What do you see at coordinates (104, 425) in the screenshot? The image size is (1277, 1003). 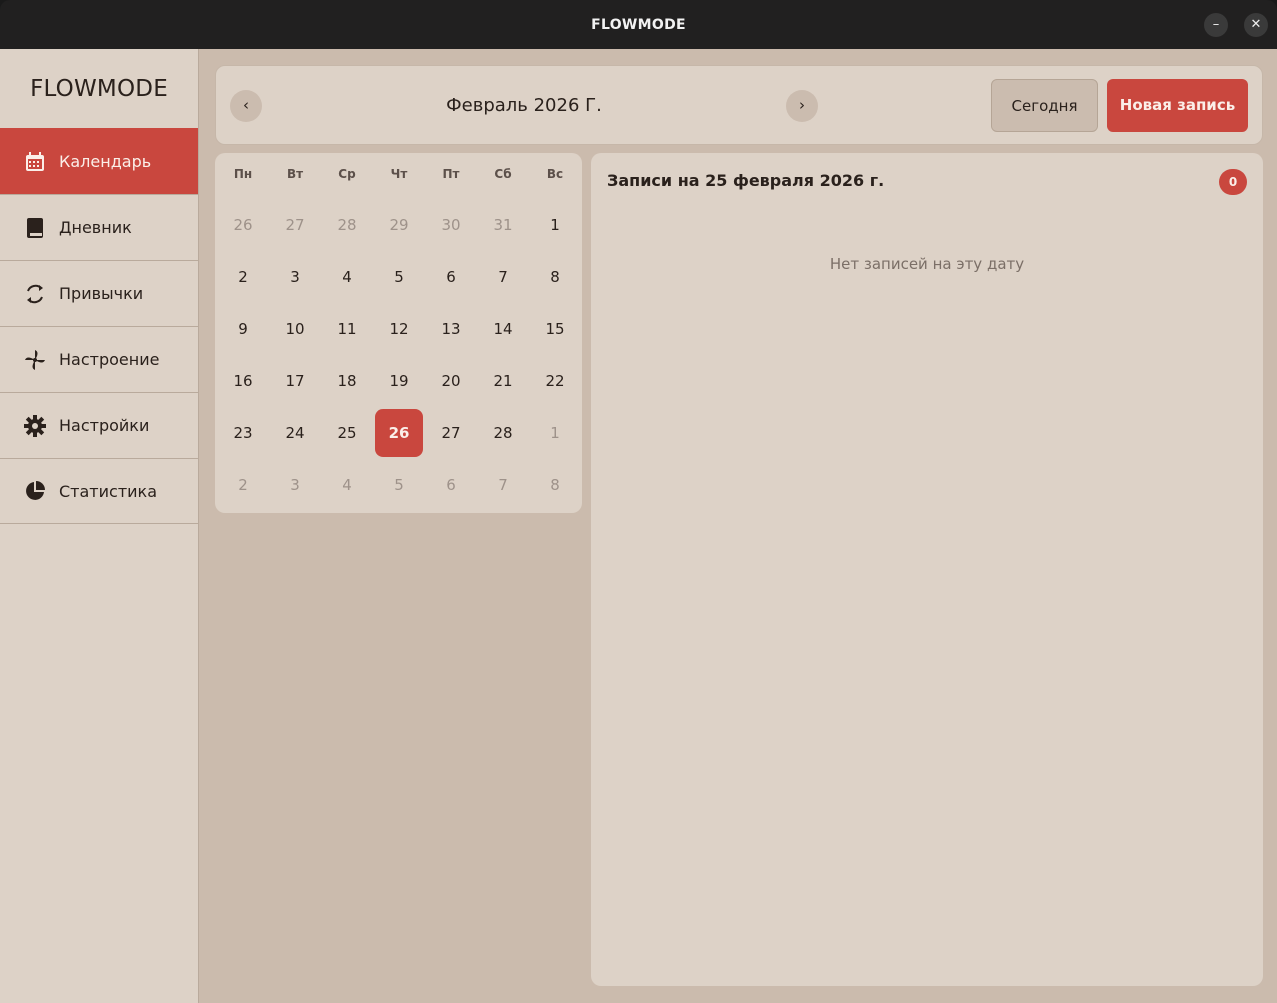 I see `sidebar-item-label: Настройки` at bounding box center [104, 425].